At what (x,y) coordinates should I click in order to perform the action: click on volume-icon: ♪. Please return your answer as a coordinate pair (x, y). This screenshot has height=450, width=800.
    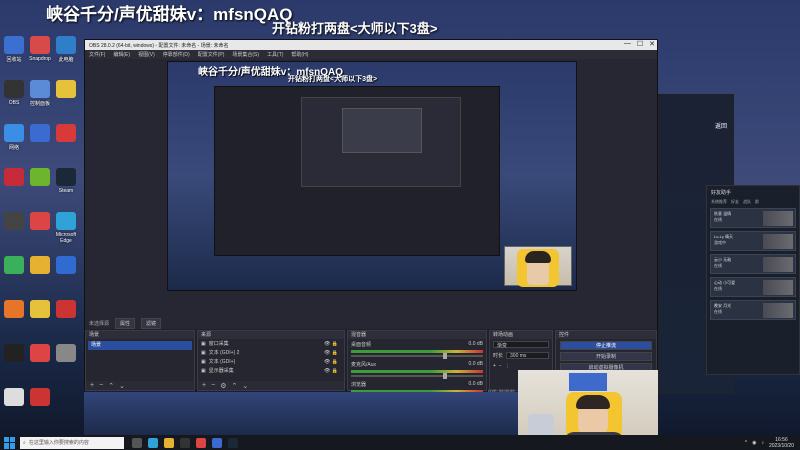
    Looking at the image, I should click on (762, 443).